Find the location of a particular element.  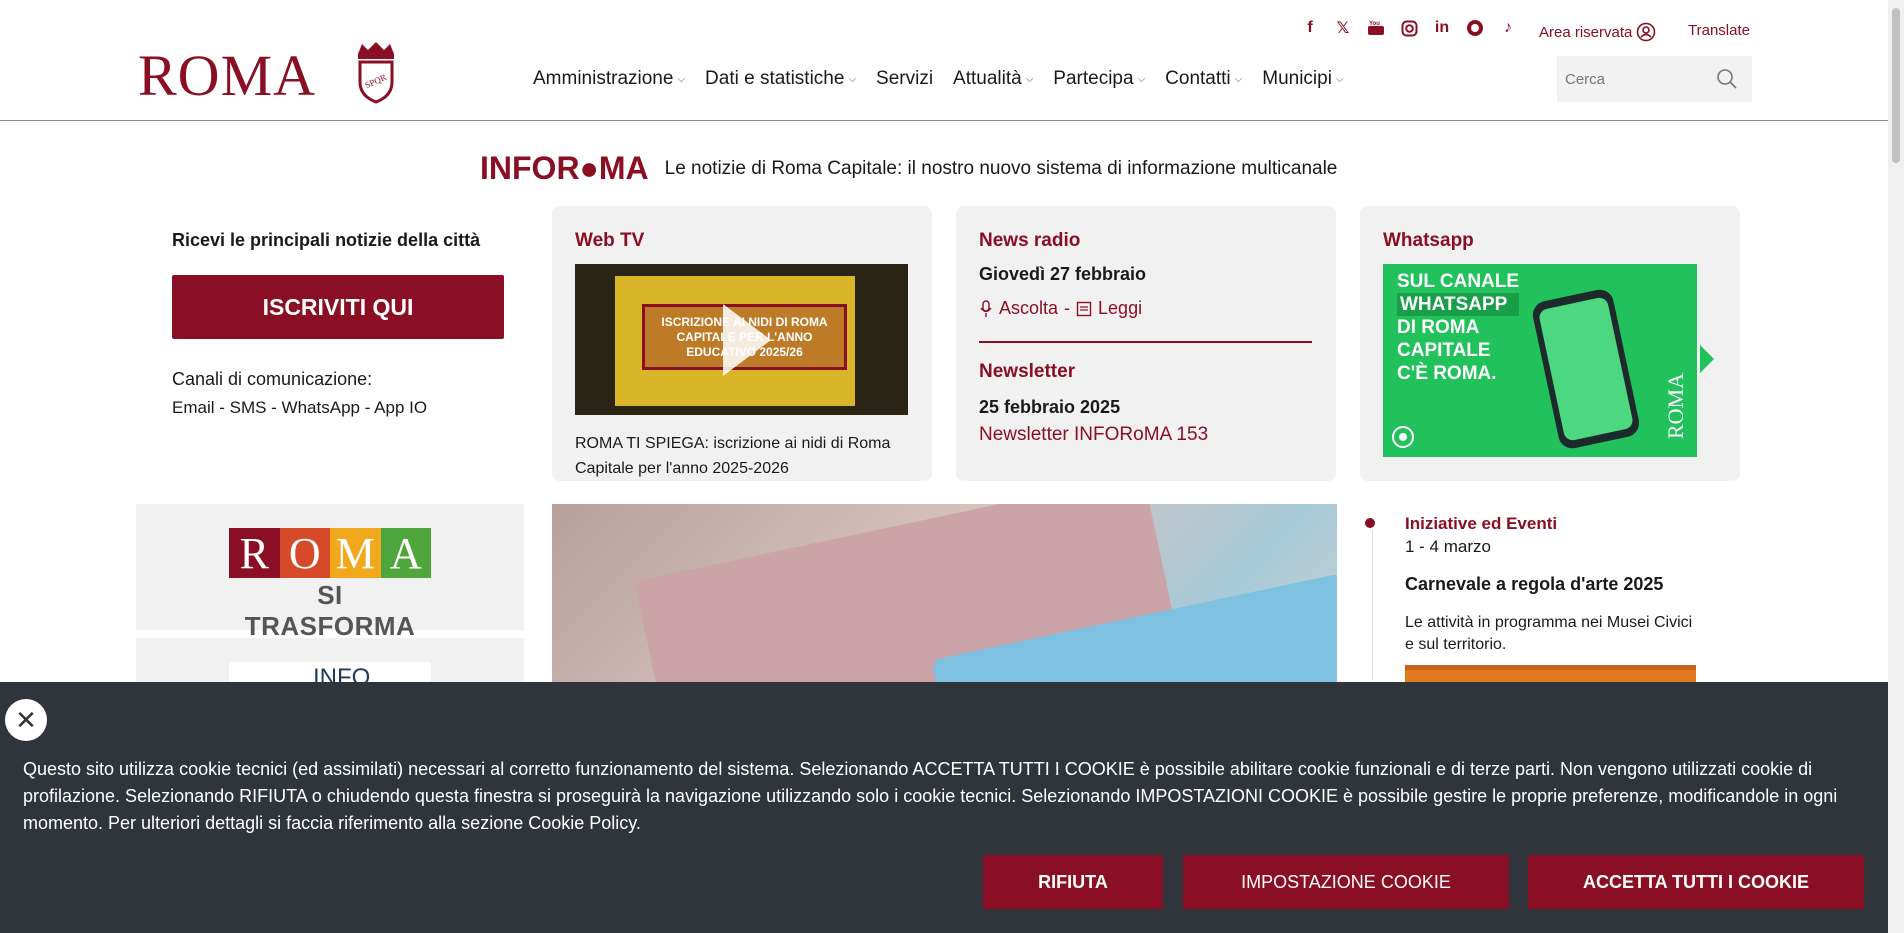

nav-municipi: Municipi ⌵ is located at coordinates (1302, 79).